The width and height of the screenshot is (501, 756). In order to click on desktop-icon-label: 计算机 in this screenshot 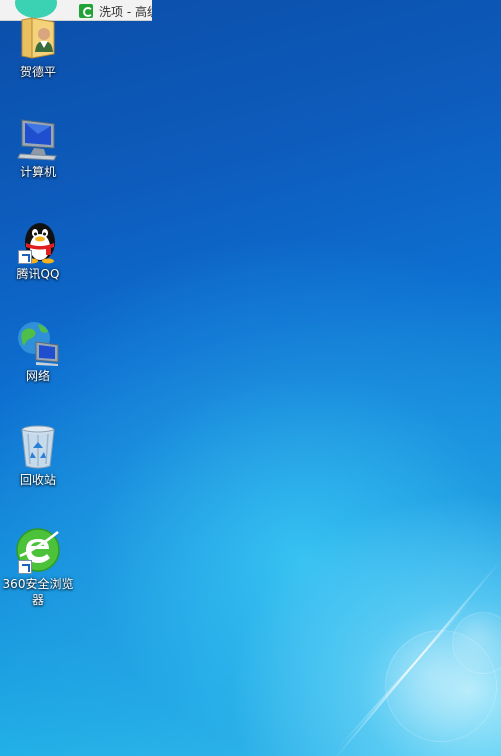, I will do `click(37, 172)`.